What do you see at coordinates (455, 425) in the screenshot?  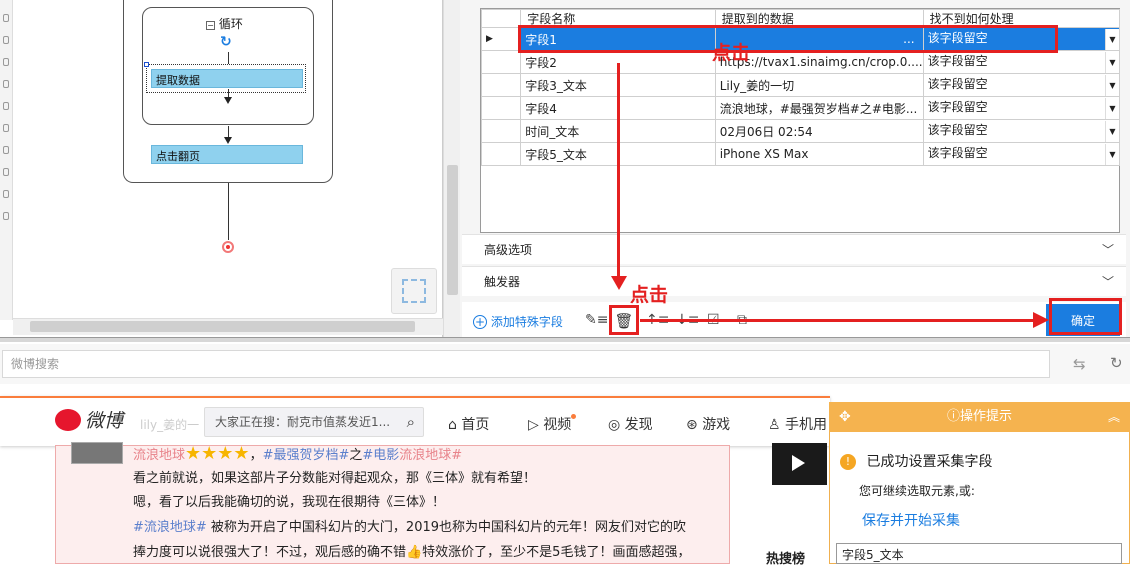 I see `home-icon: ⌂` at bounding box center [455, 425].